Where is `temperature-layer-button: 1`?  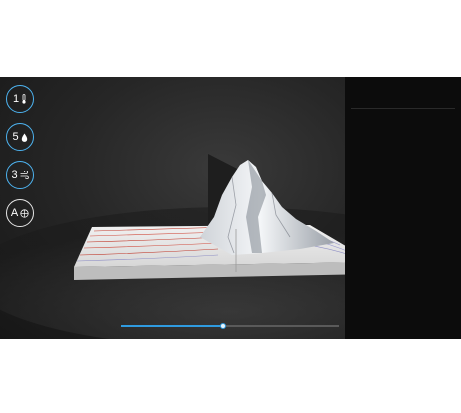 temperature-layer-button: 1 is located at coordinates (20, 99).